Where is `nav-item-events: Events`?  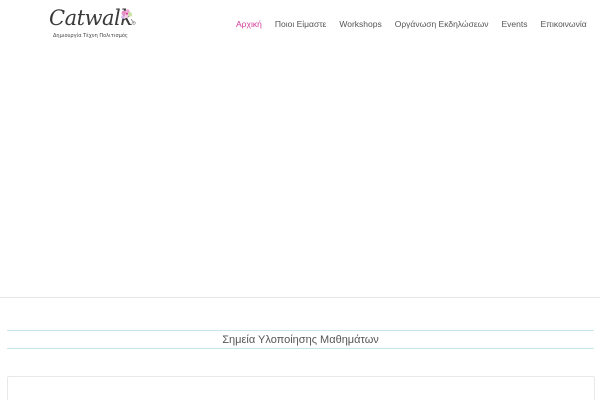 nav-item-events: Events is located at coordinates (515, 24).